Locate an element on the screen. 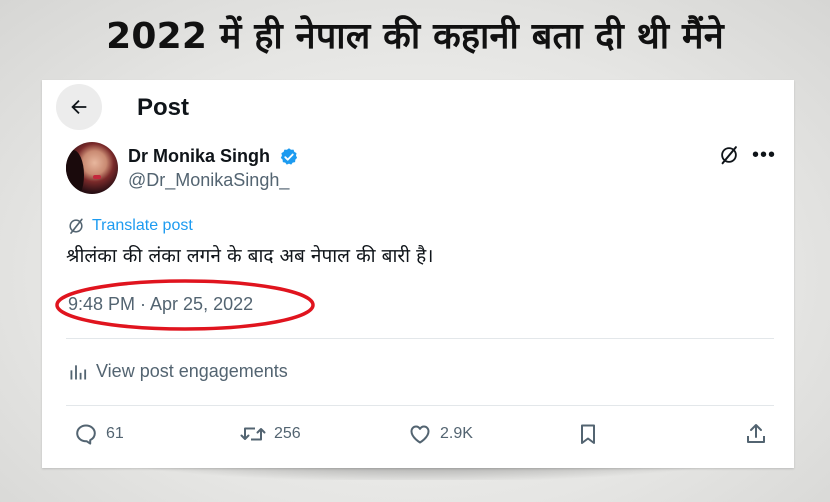 The height and width of the screenshot is (502, 830). grok-translate-icon is located at coordinates (76, 226).